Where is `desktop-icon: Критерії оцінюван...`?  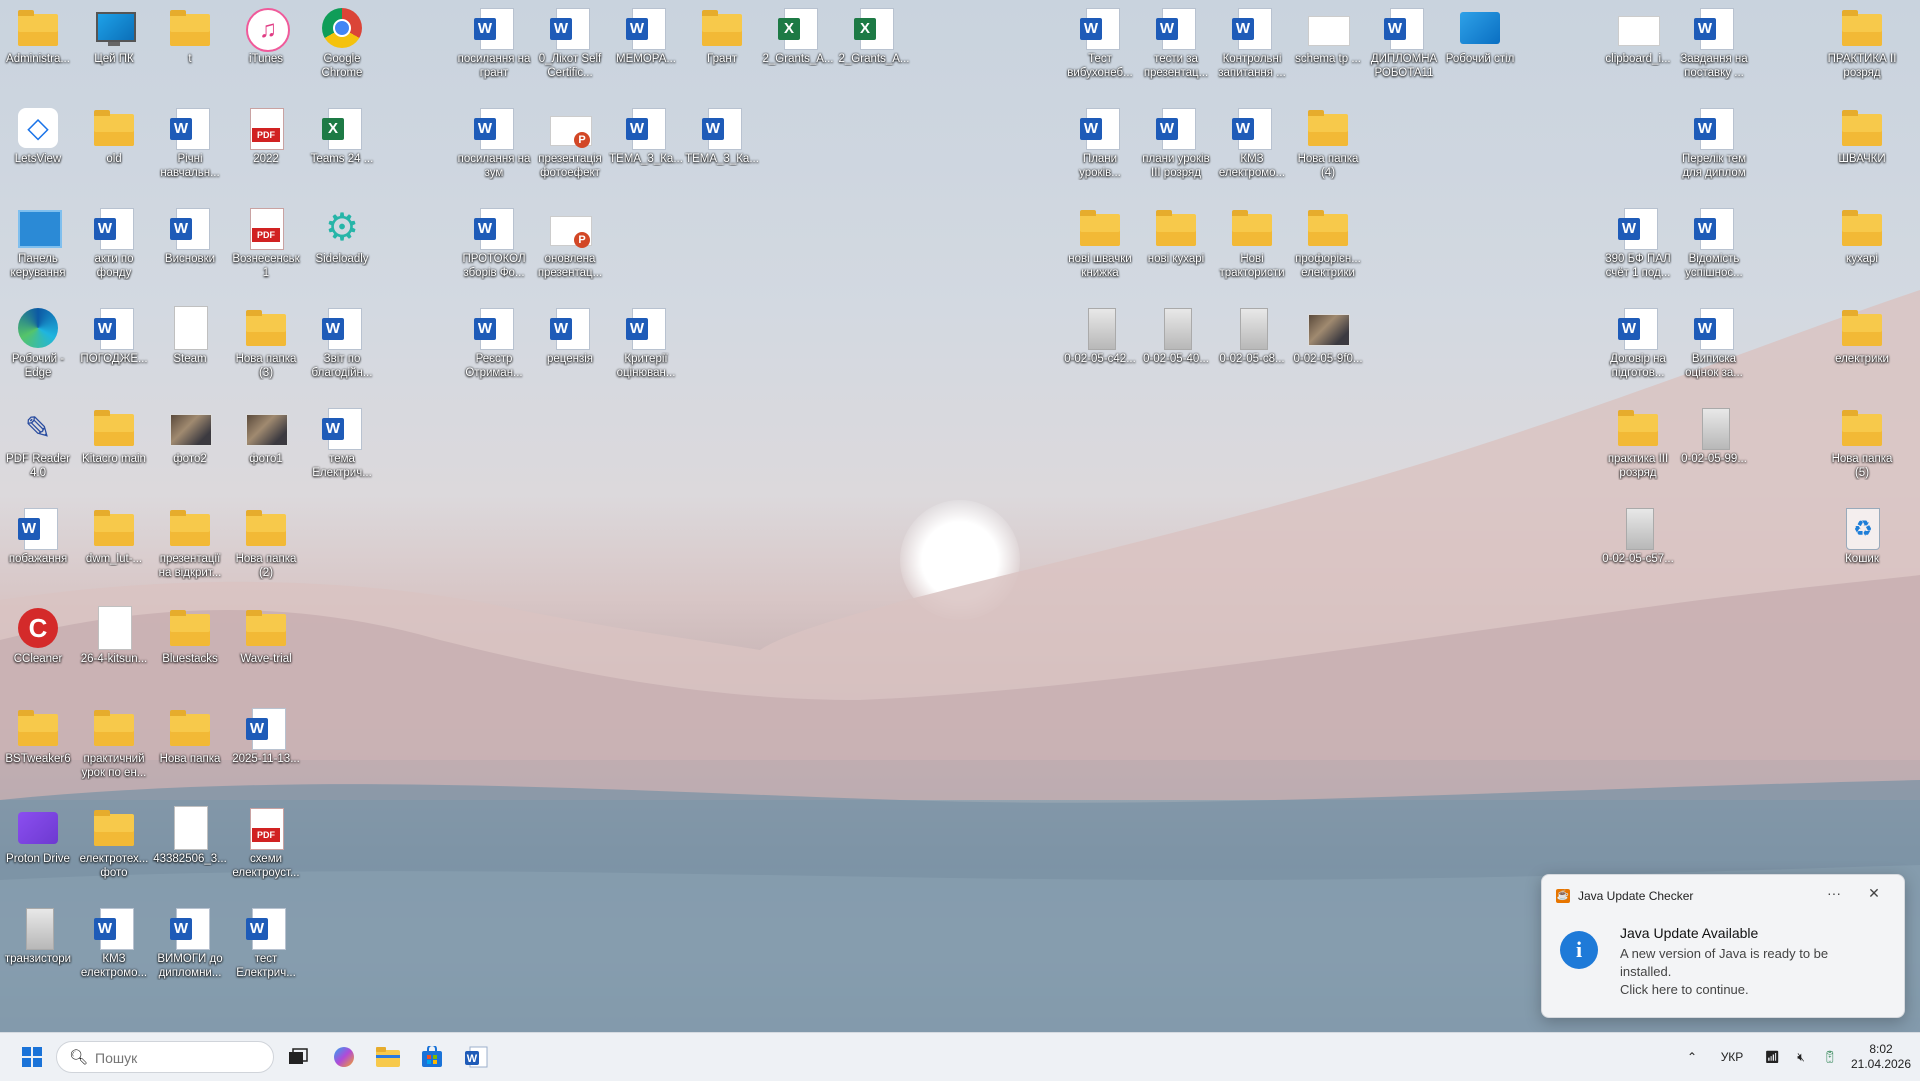
desktop-icon: Критерії оцінюван... is located at coordinates (646, 348).